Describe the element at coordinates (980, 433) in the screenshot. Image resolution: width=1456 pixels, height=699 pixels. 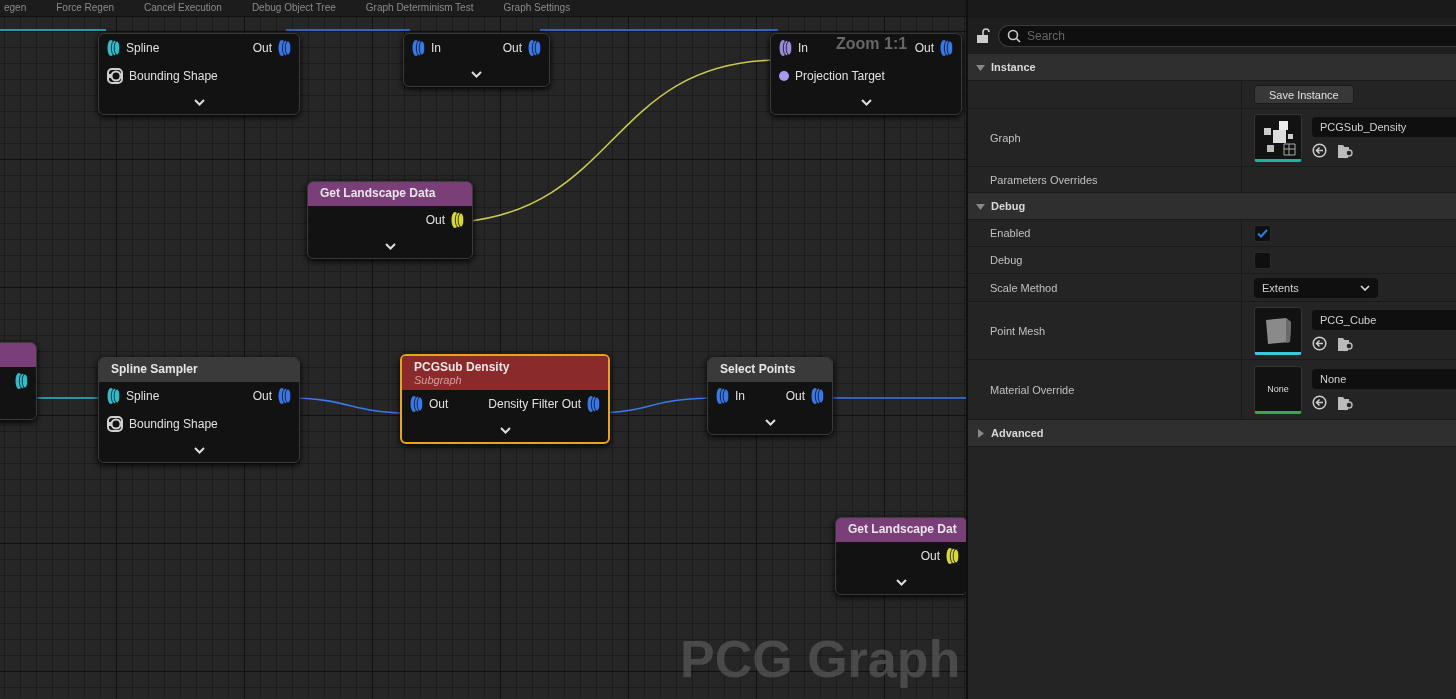
I see `expand-arrow-icon` at that location.